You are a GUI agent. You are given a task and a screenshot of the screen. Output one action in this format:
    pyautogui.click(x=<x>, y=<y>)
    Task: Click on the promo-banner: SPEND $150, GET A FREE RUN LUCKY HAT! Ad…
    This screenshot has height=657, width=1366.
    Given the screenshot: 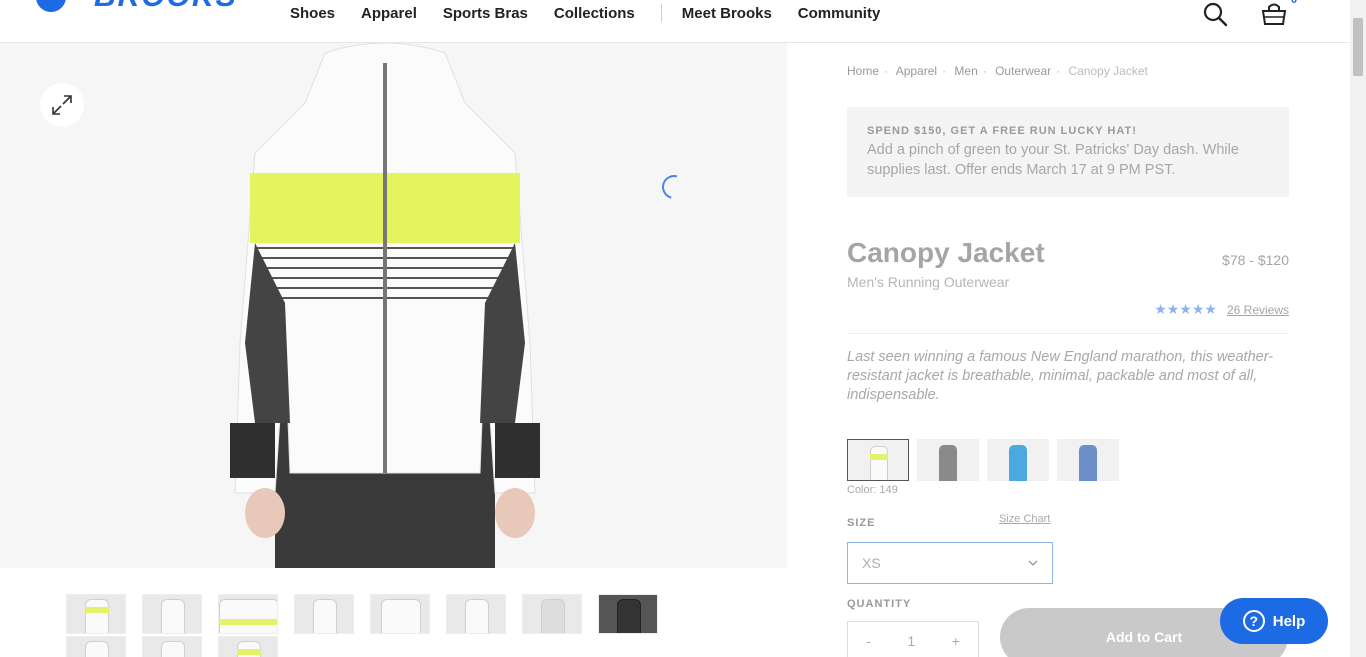 What is the action you would take?
    pyautogui.click(x=1068, y=152)
    